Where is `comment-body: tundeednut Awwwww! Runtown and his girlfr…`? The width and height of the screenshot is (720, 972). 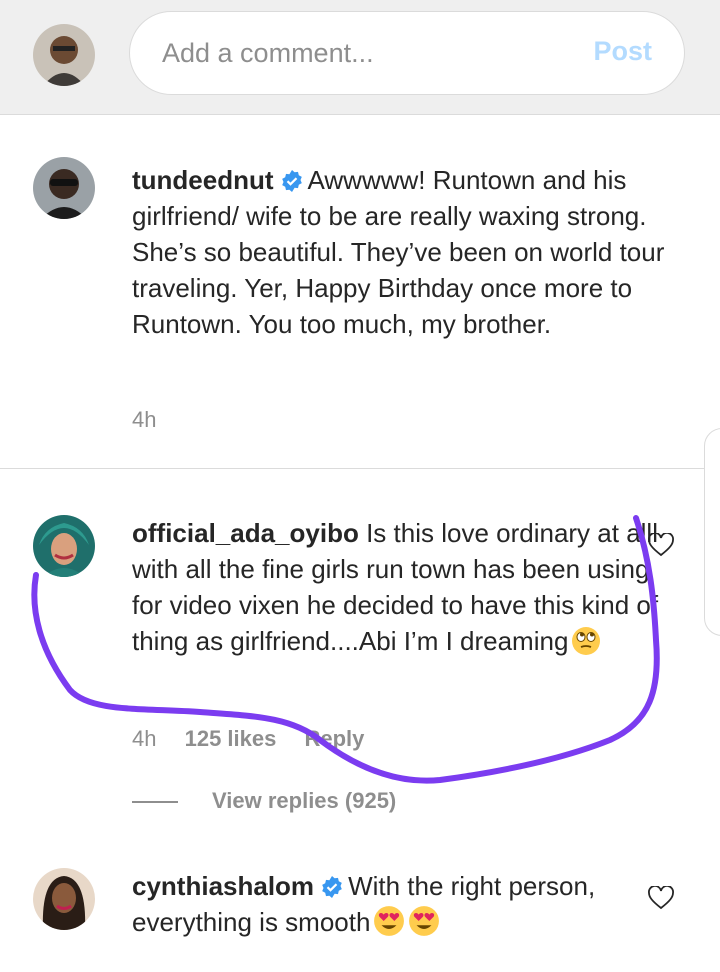 comment-body: tundeednut Awwwww! Runtown and his girlfr… is located at coordinates (402, 252).